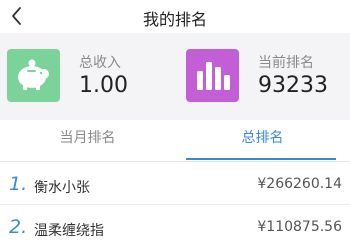 Image resolution: width=350 pixels, height=249 pixels. I want to click on user-name: 温柔缠绕指, so click(69, 231).